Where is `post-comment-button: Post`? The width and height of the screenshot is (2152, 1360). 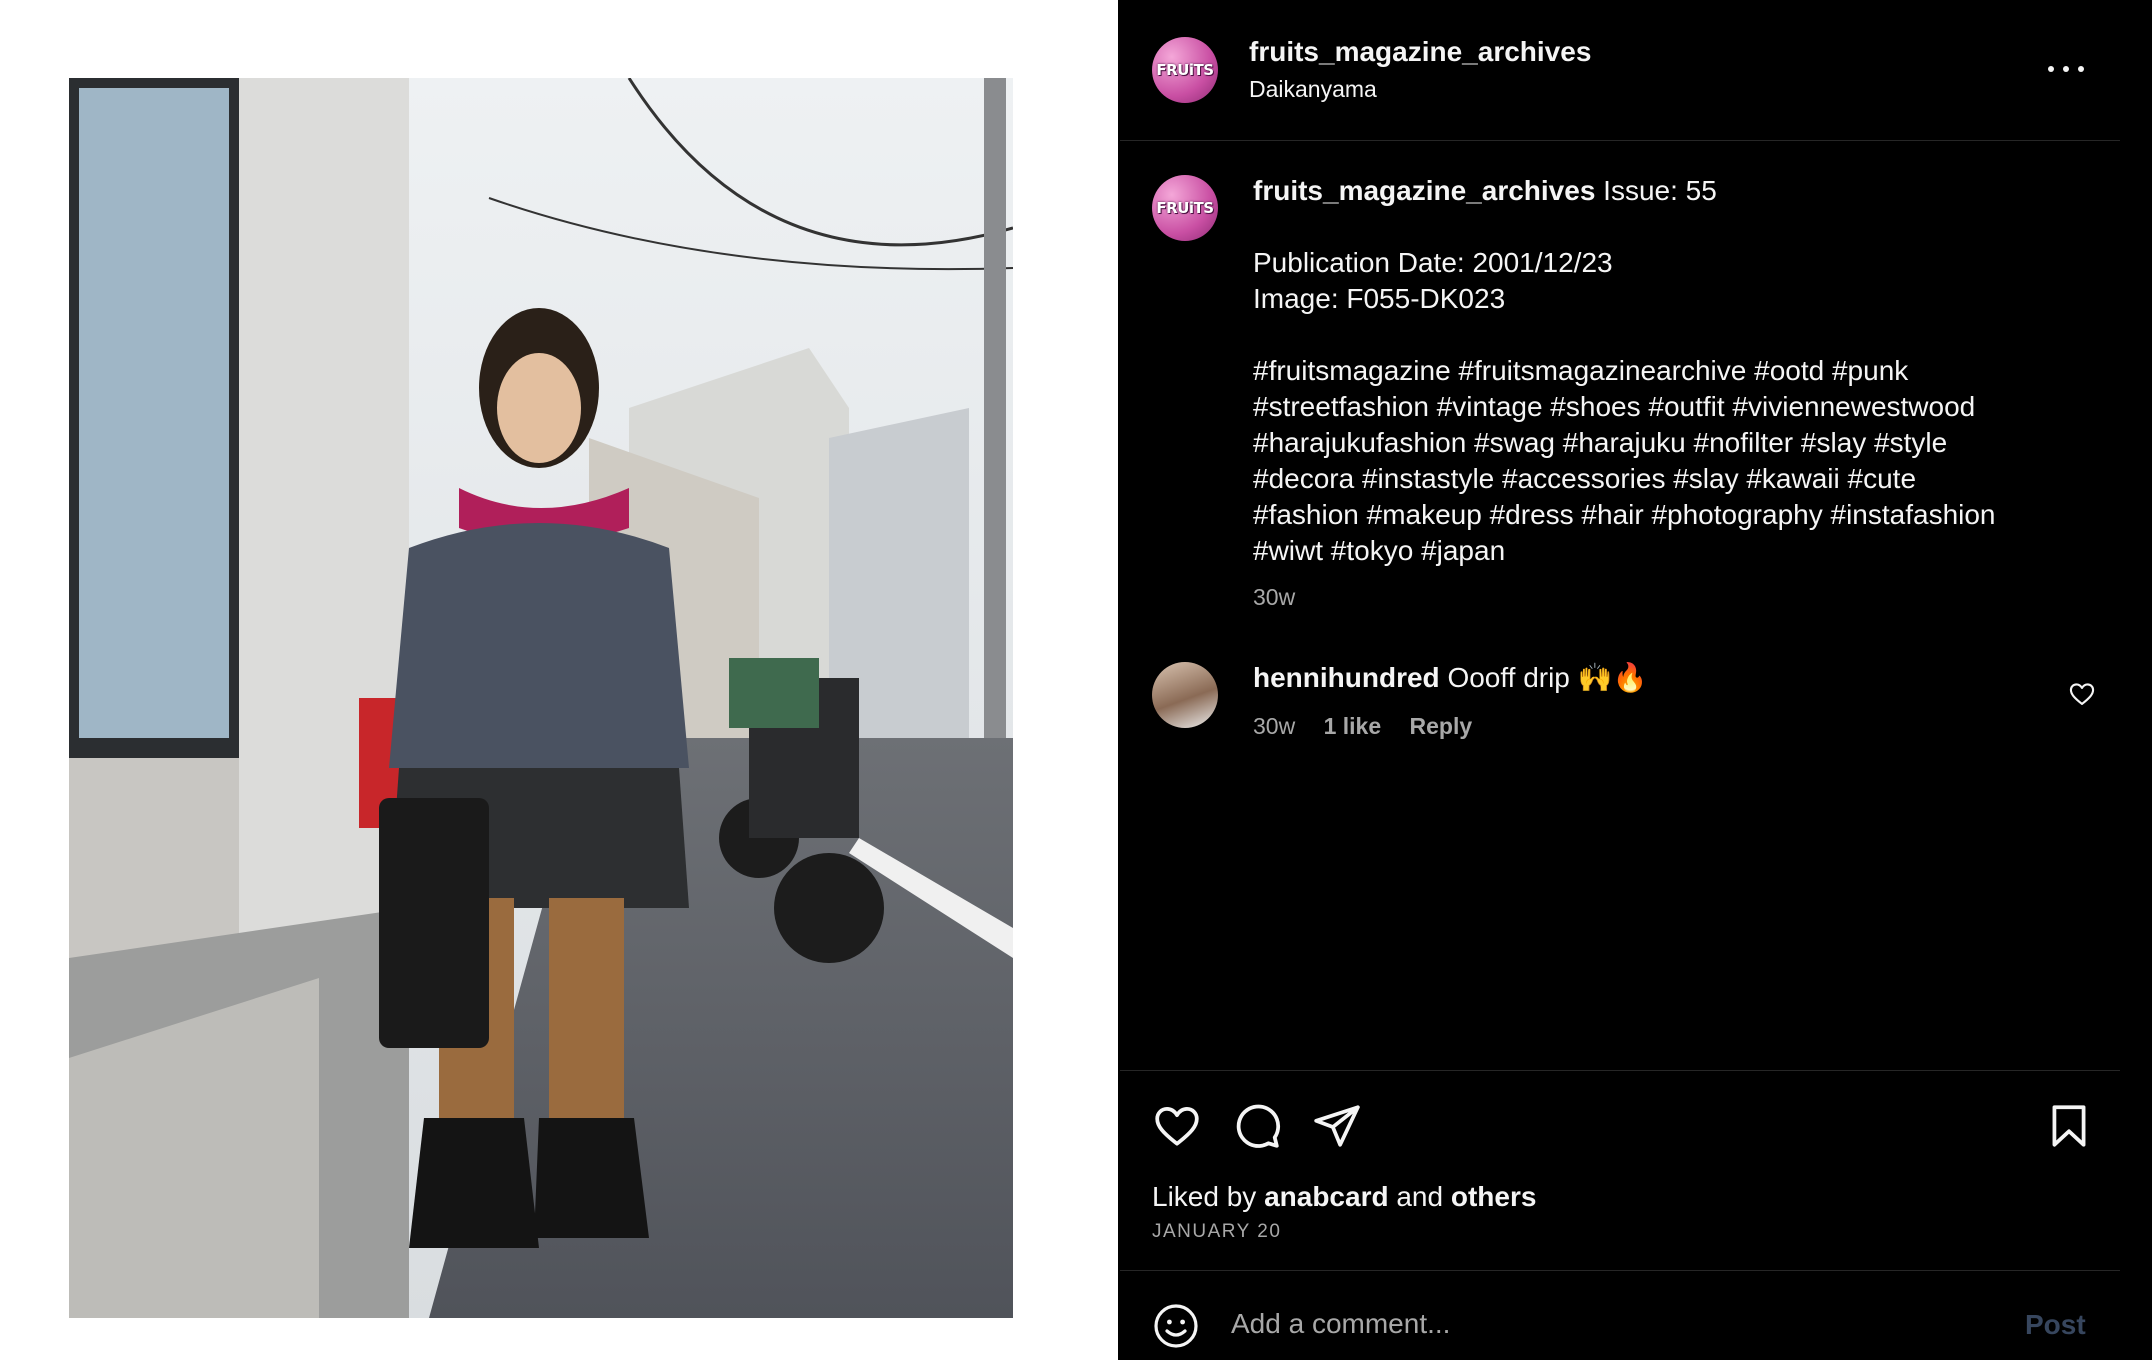 post-comment-button: Post is located at coordinates (2055, 1325).